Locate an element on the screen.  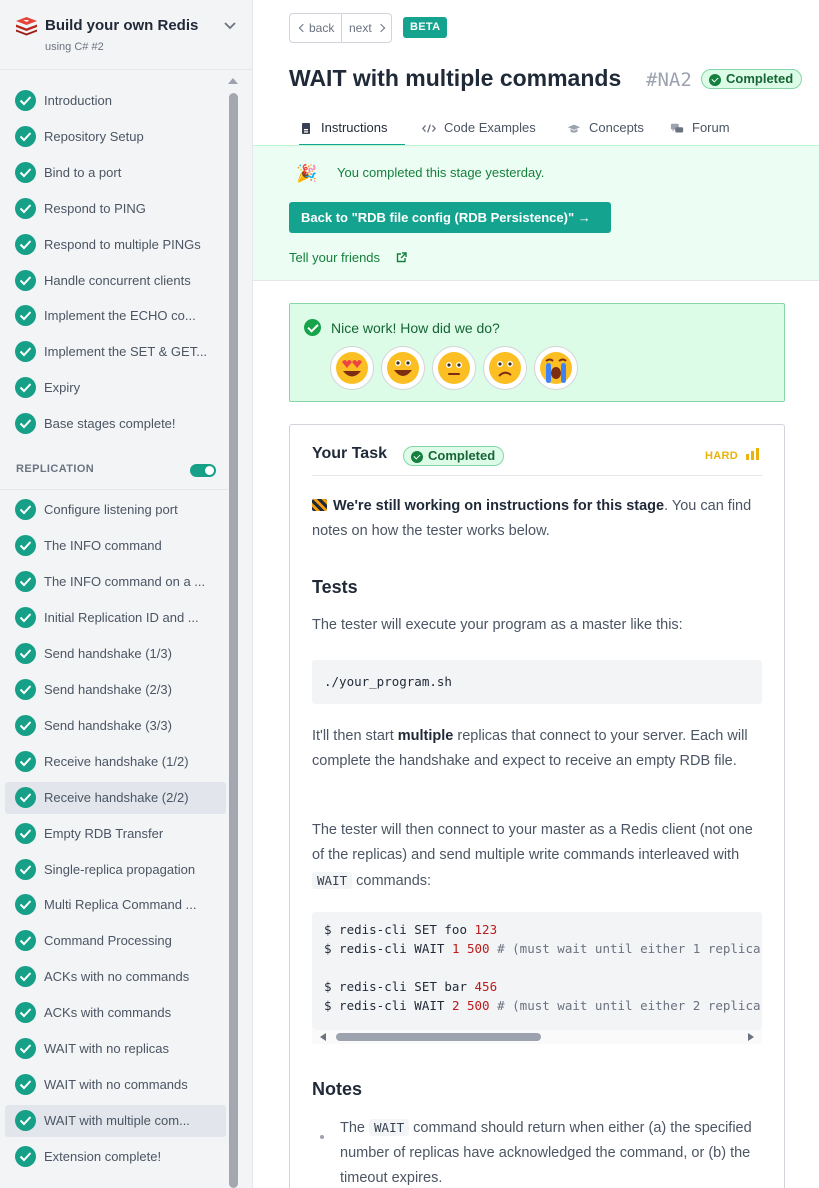
neutral-emoji-button is located at coordinates (454, 368).